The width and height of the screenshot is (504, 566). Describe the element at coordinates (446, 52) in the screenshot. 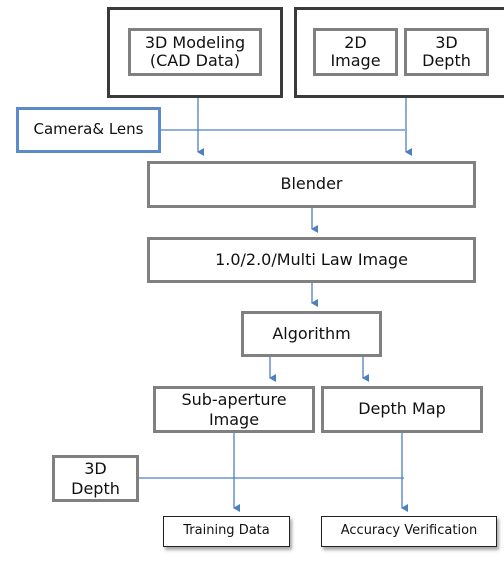

I see `node-3d-depth-top: 3D Depth` at that location.